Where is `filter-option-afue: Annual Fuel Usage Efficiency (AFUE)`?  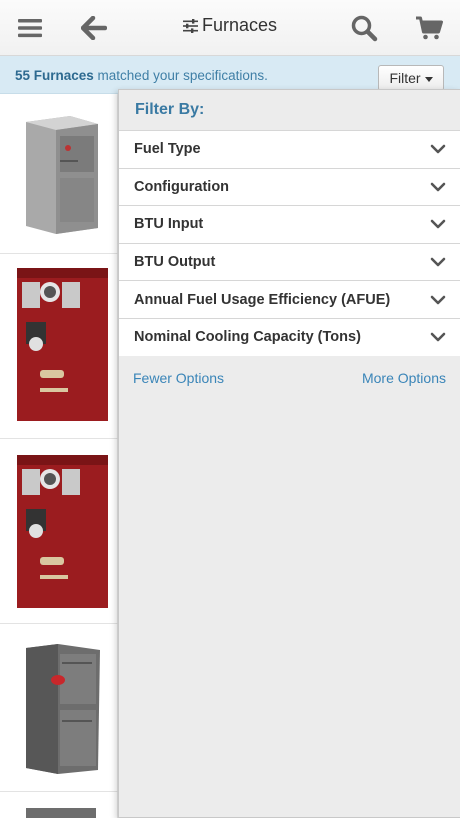
filter-option-afue: Annual Fuel Usage Efficiency (AFUE) is located at coordinates (289, 299).